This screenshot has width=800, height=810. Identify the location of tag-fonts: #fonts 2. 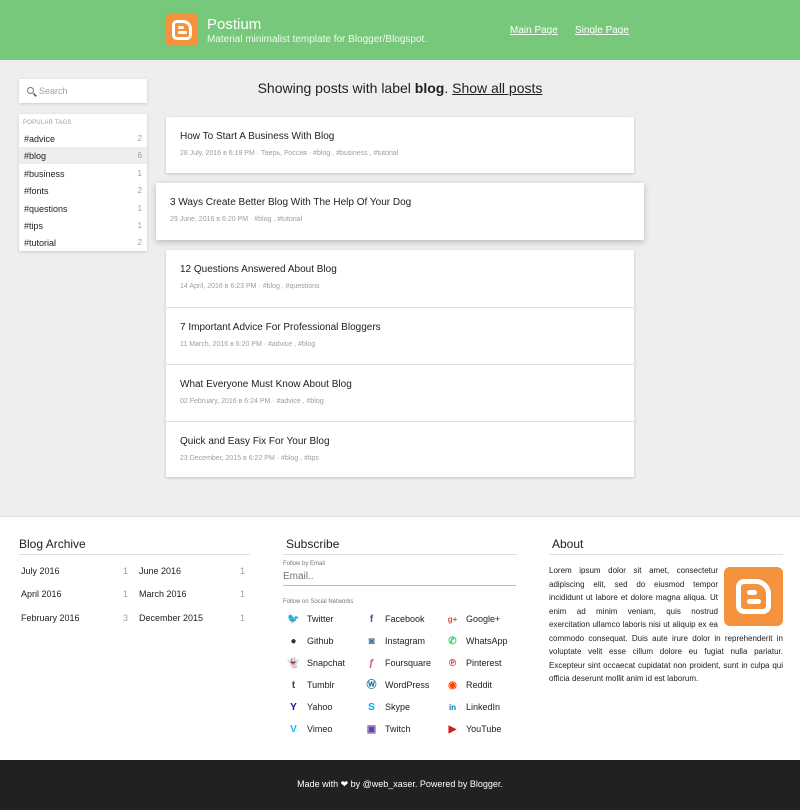
(83, 190).